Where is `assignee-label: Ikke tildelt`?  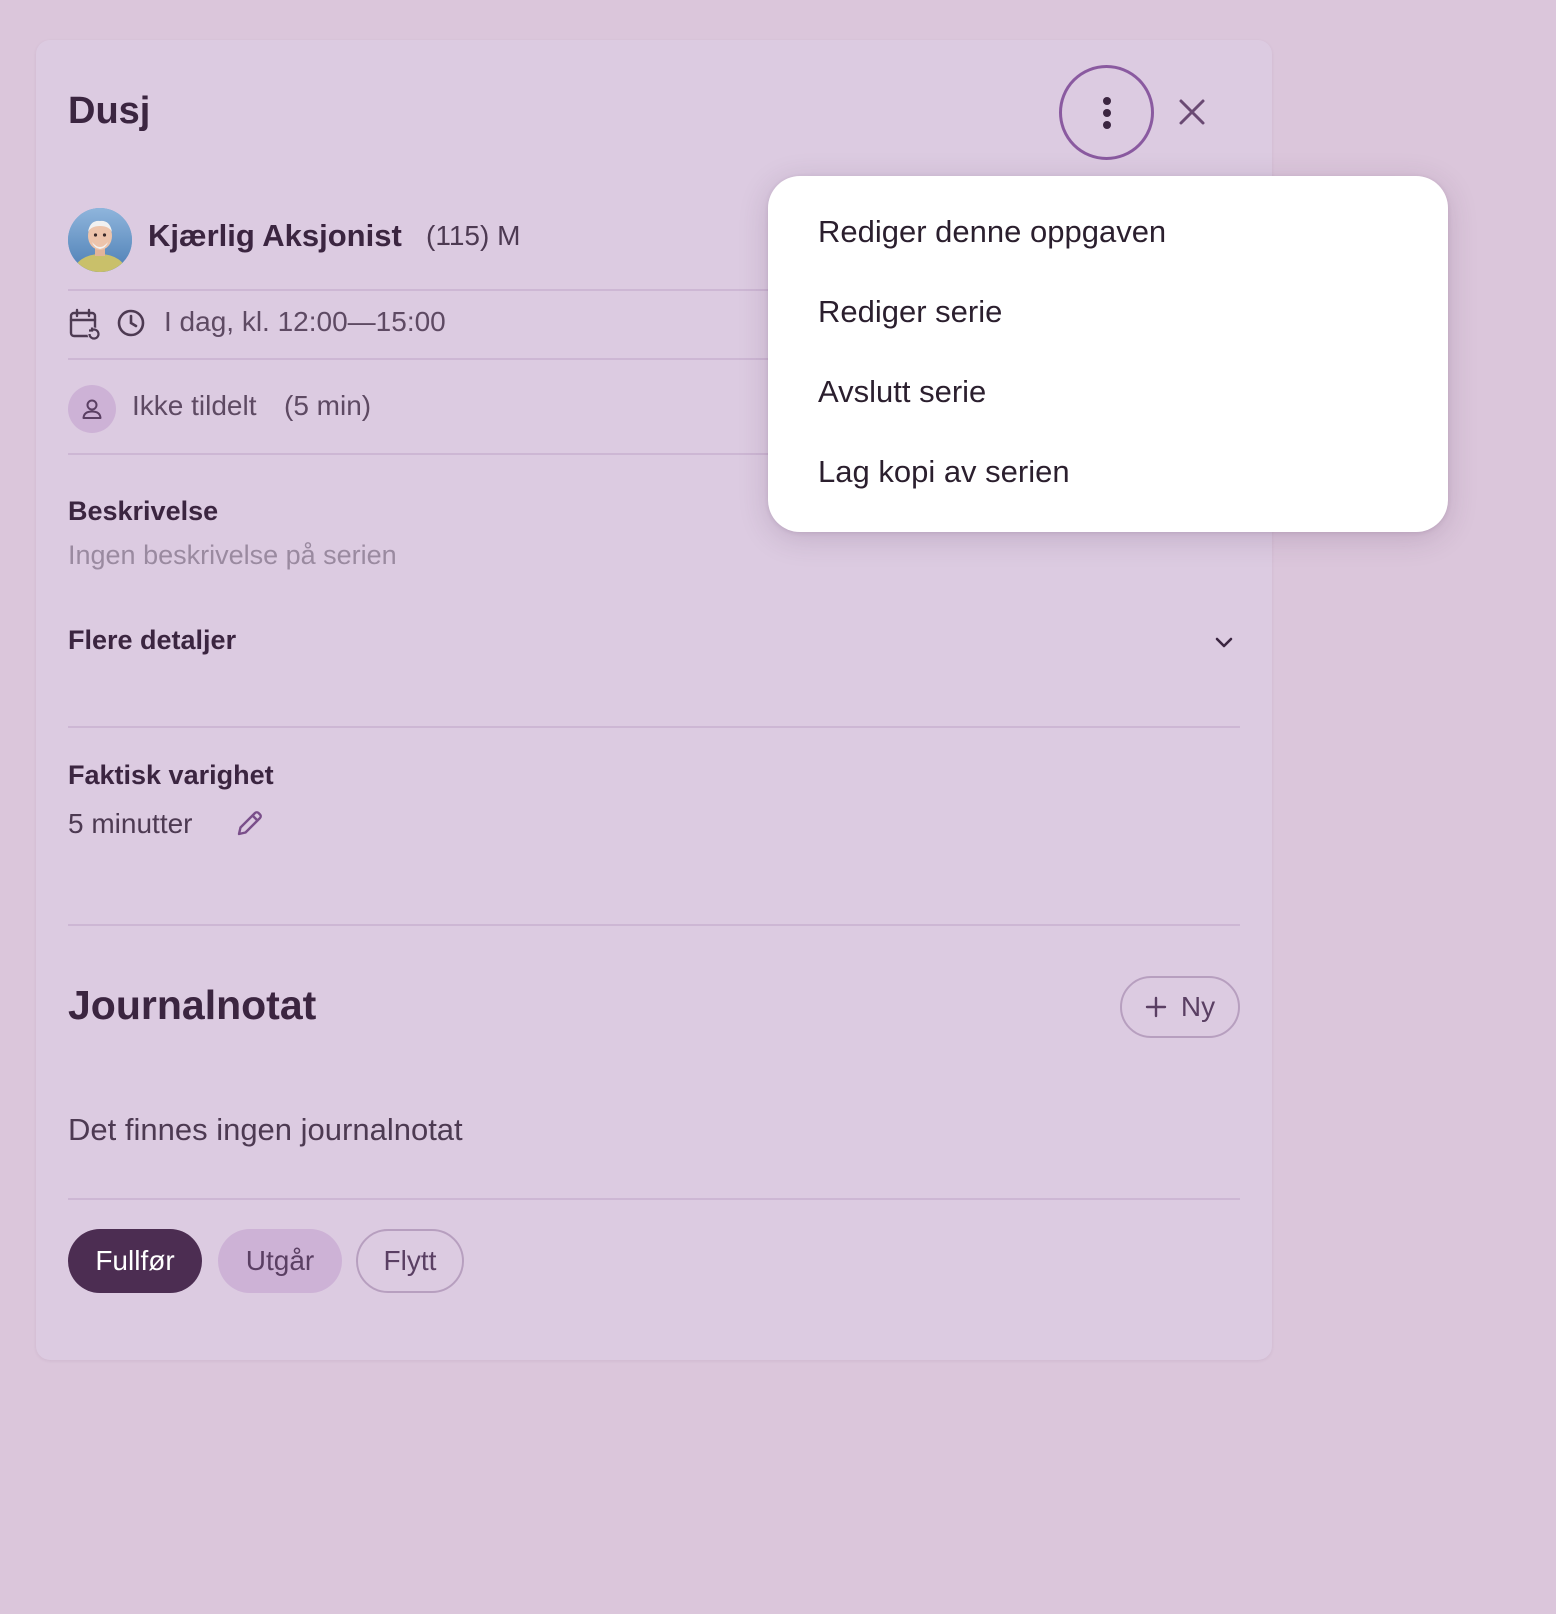 assignee-label: Ikke tildelt is located at coordinates (194, 406).